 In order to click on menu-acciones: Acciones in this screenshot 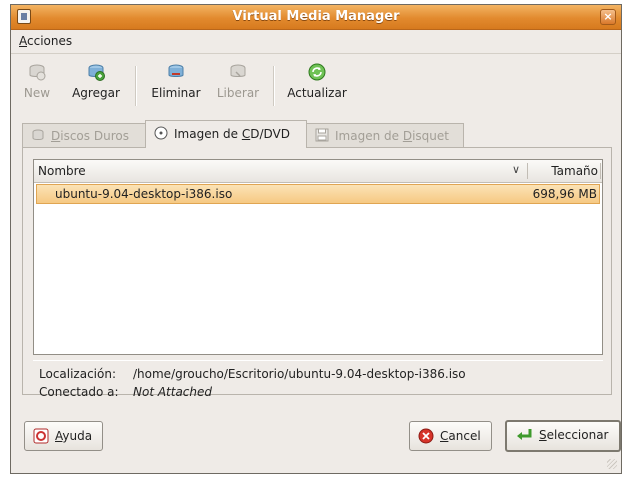, I will do `click(45, 41)`.